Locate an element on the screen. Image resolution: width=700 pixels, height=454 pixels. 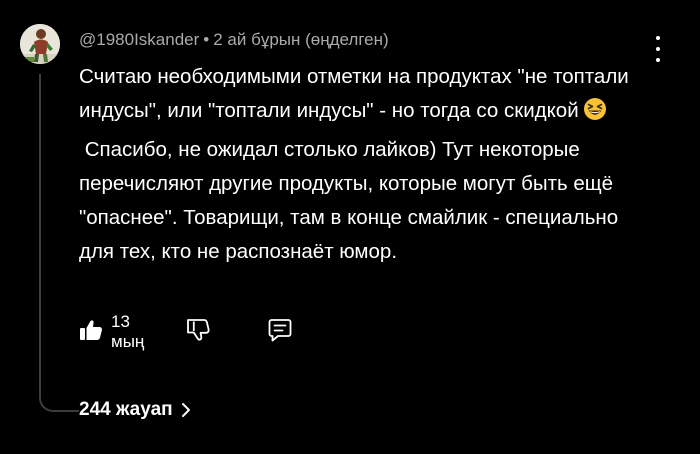
like-button: 13 мың is located at coordinates (111, 331).